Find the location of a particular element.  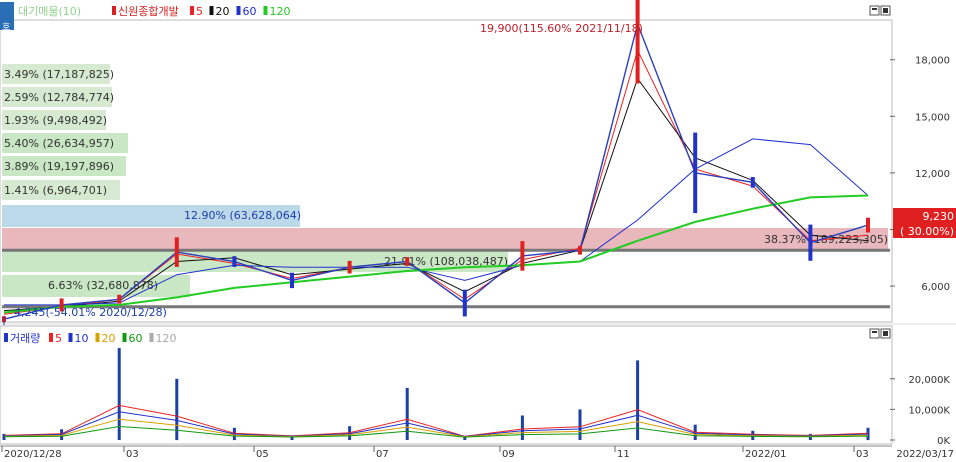

price-tick-label: 6,000 is located at coordinates (935, 287).